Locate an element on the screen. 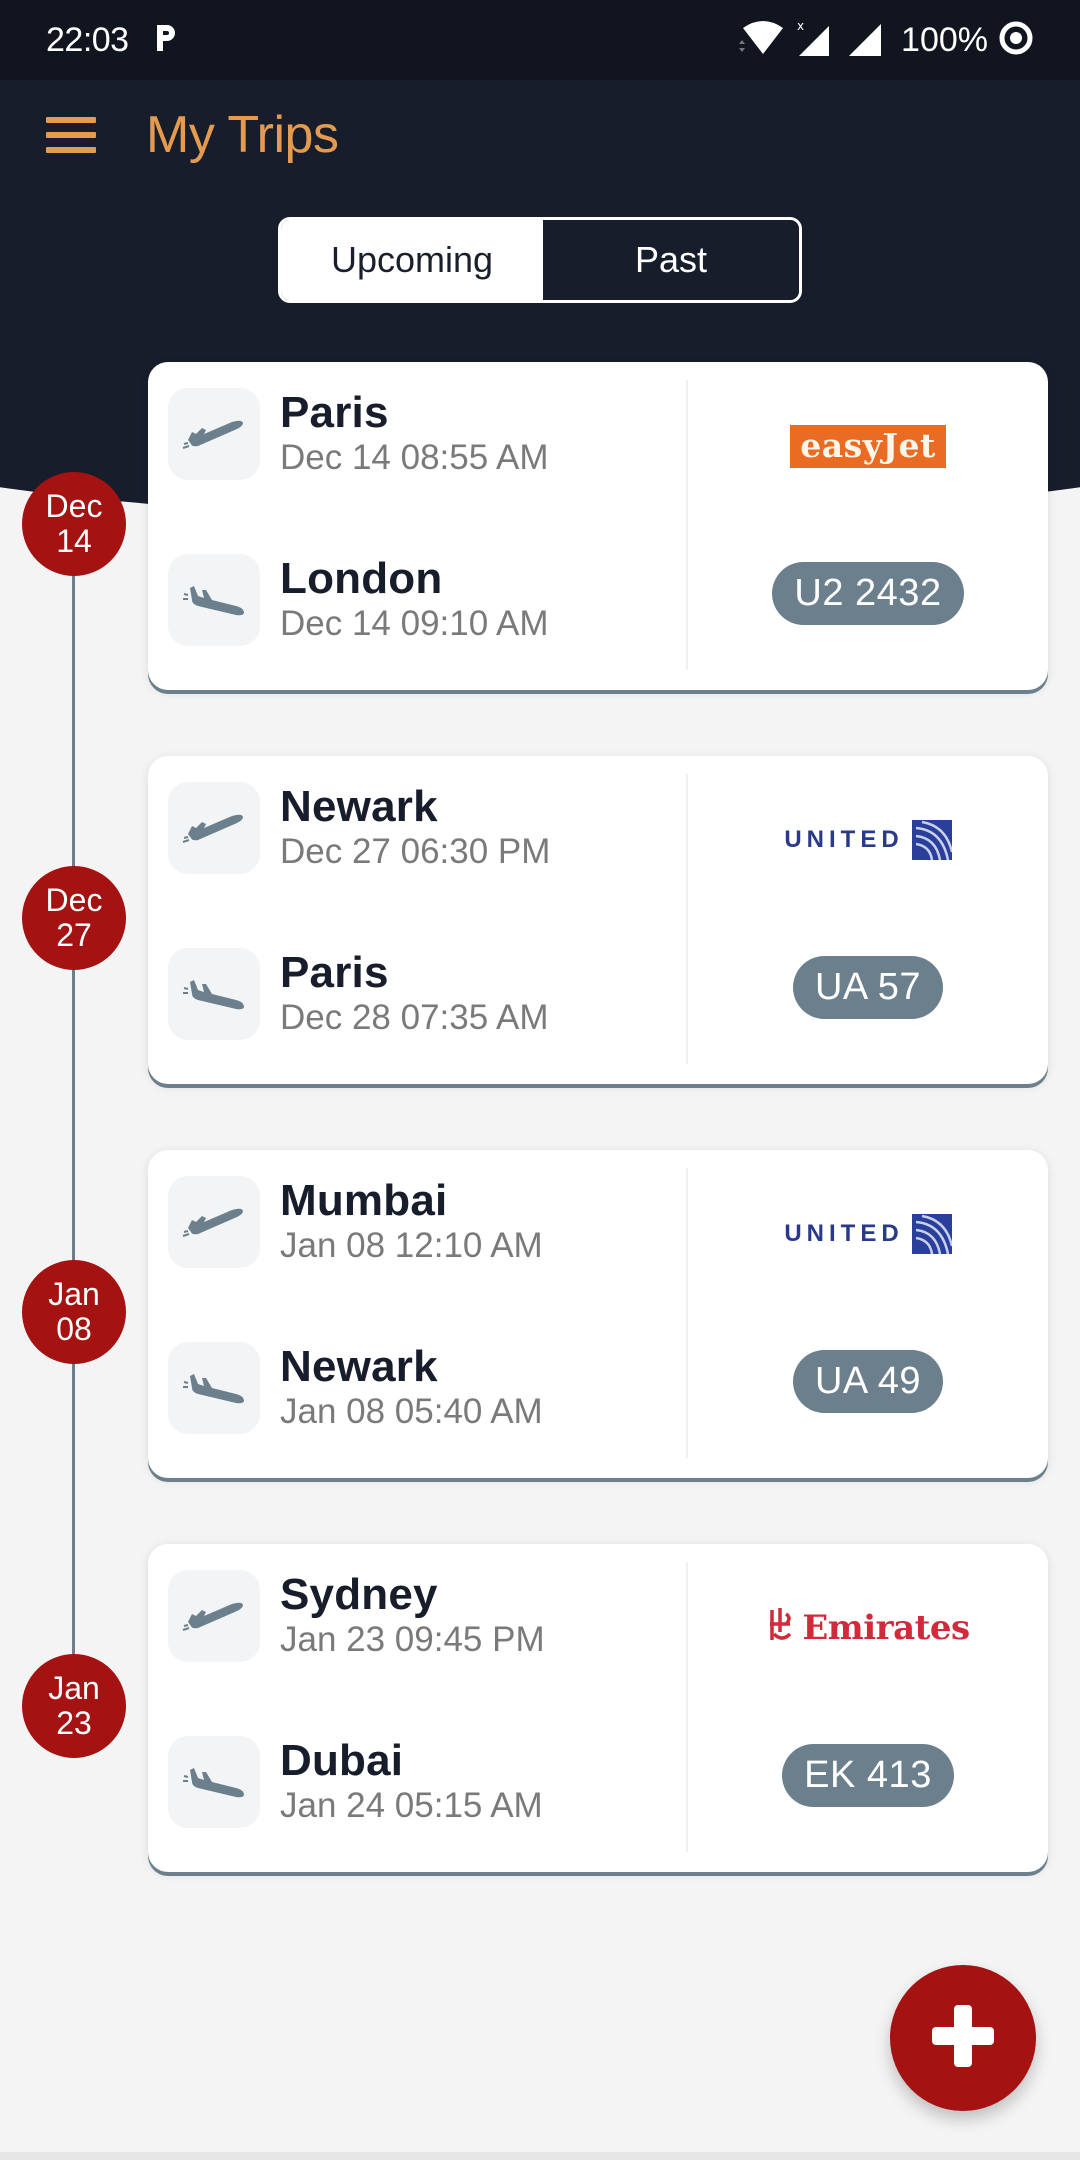 The image size is (1080, 2160). easyjet-logo-text: easyJet is located at coordinates (868, 446).